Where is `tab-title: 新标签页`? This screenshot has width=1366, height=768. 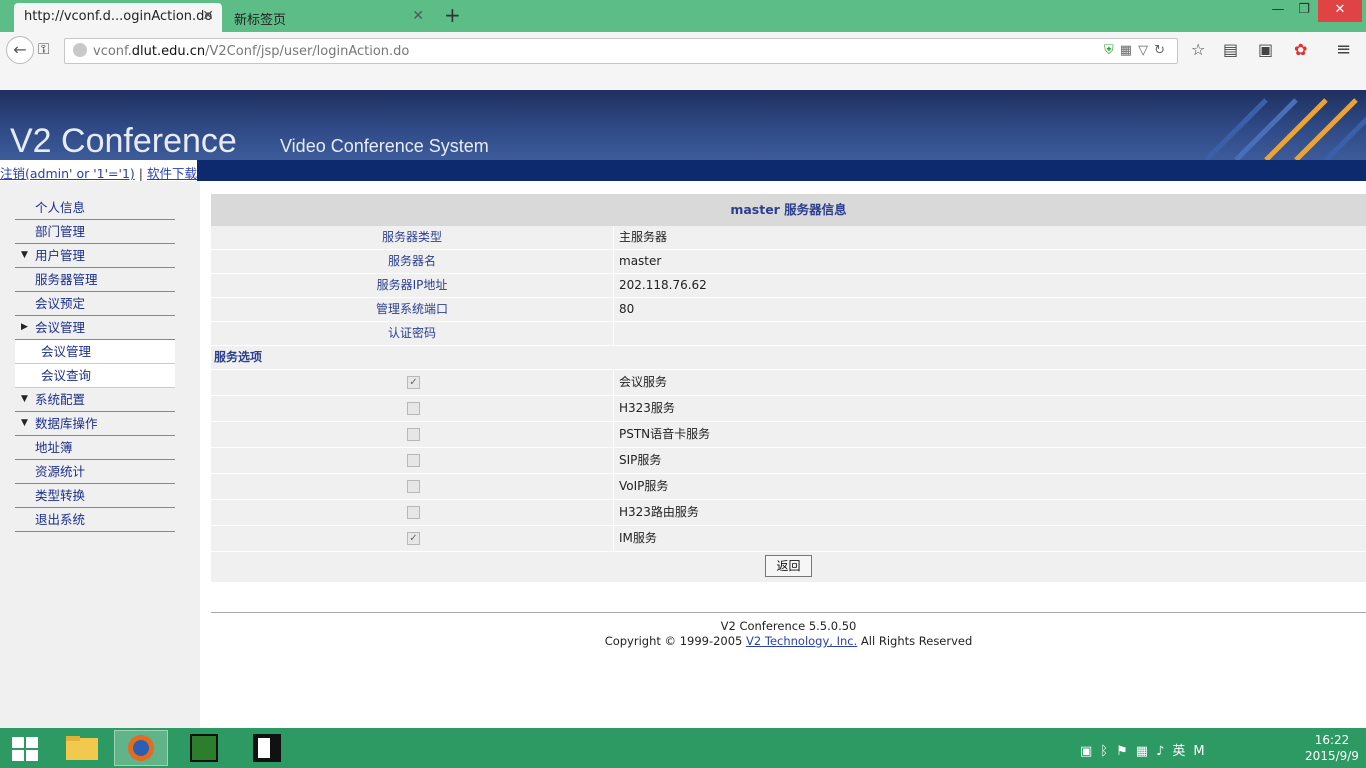
tab-title: 新标签页 is located at coordinates (260, 20).